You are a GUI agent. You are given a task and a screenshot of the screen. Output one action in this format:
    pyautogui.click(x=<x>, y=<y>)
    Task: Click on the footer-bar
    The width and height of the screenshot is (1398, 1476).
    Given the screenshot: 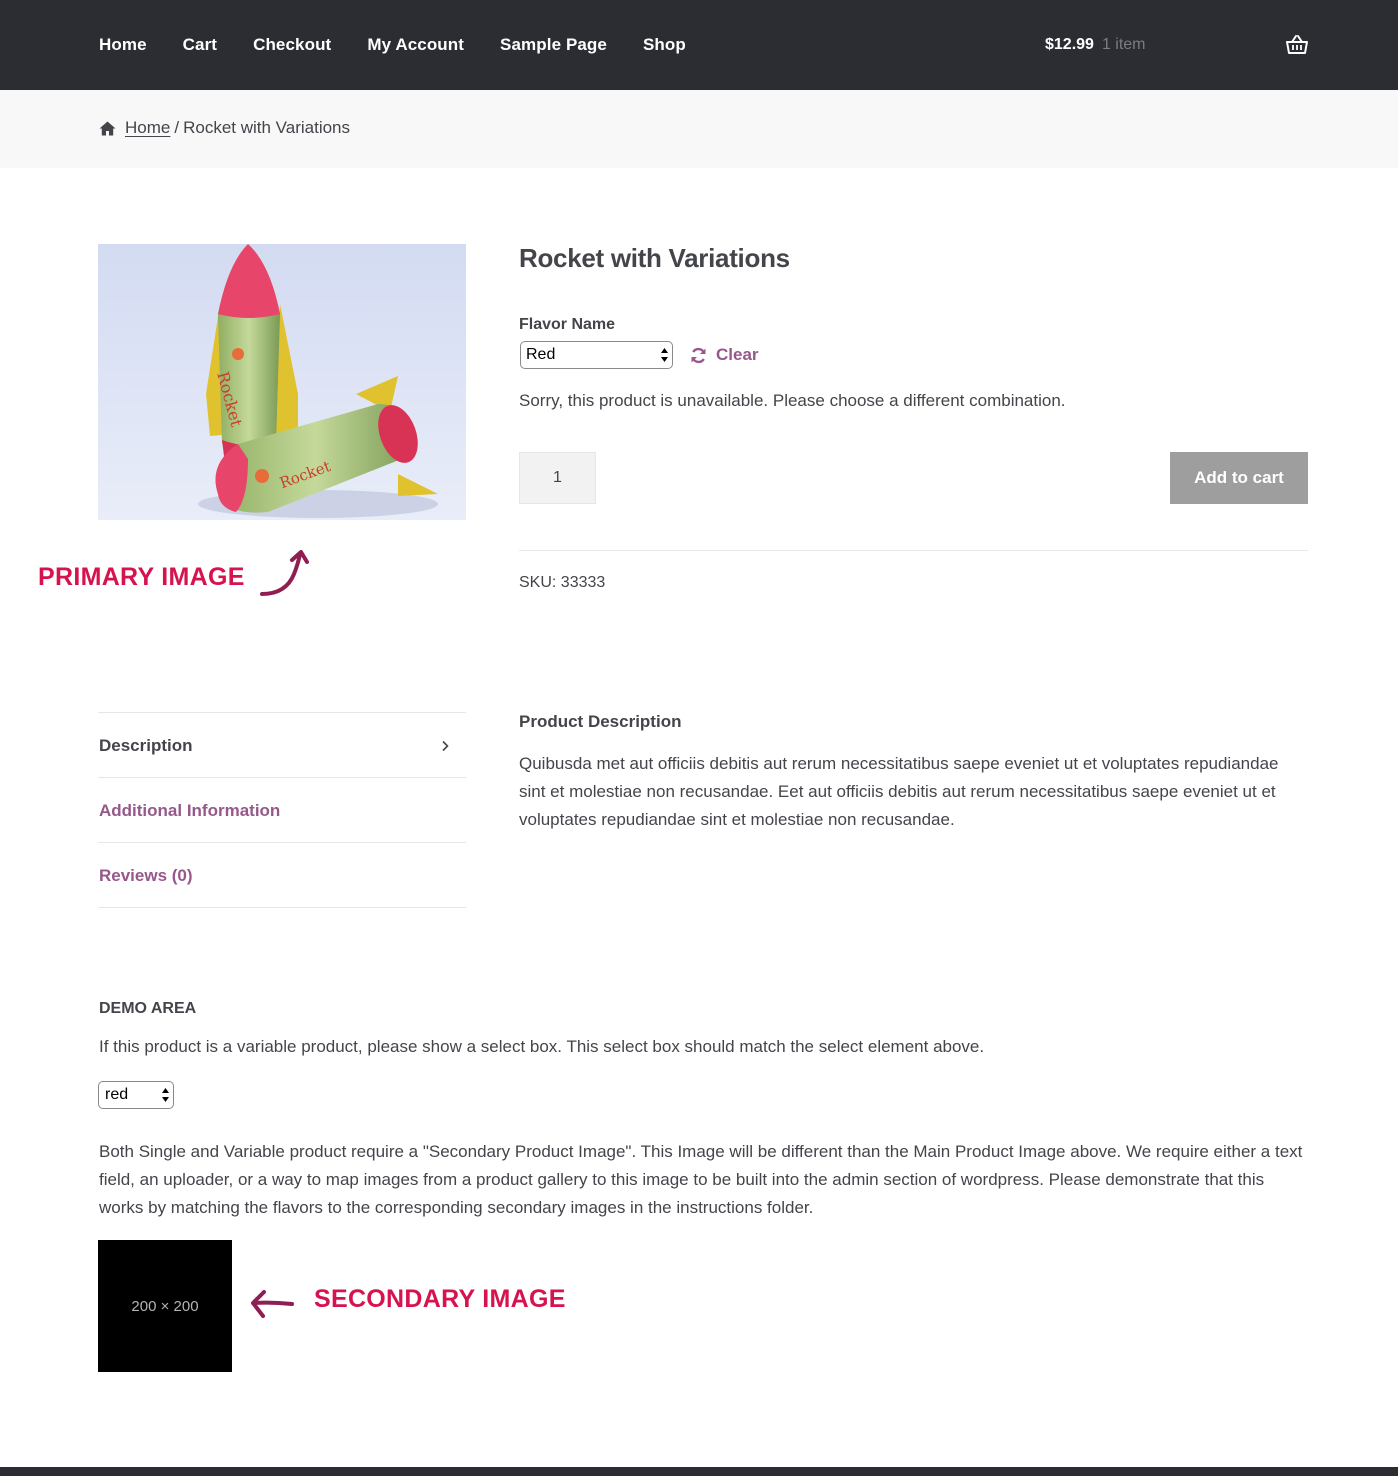 What is the action you would take?
    pyautogui.click(x=699, y=1471)
    